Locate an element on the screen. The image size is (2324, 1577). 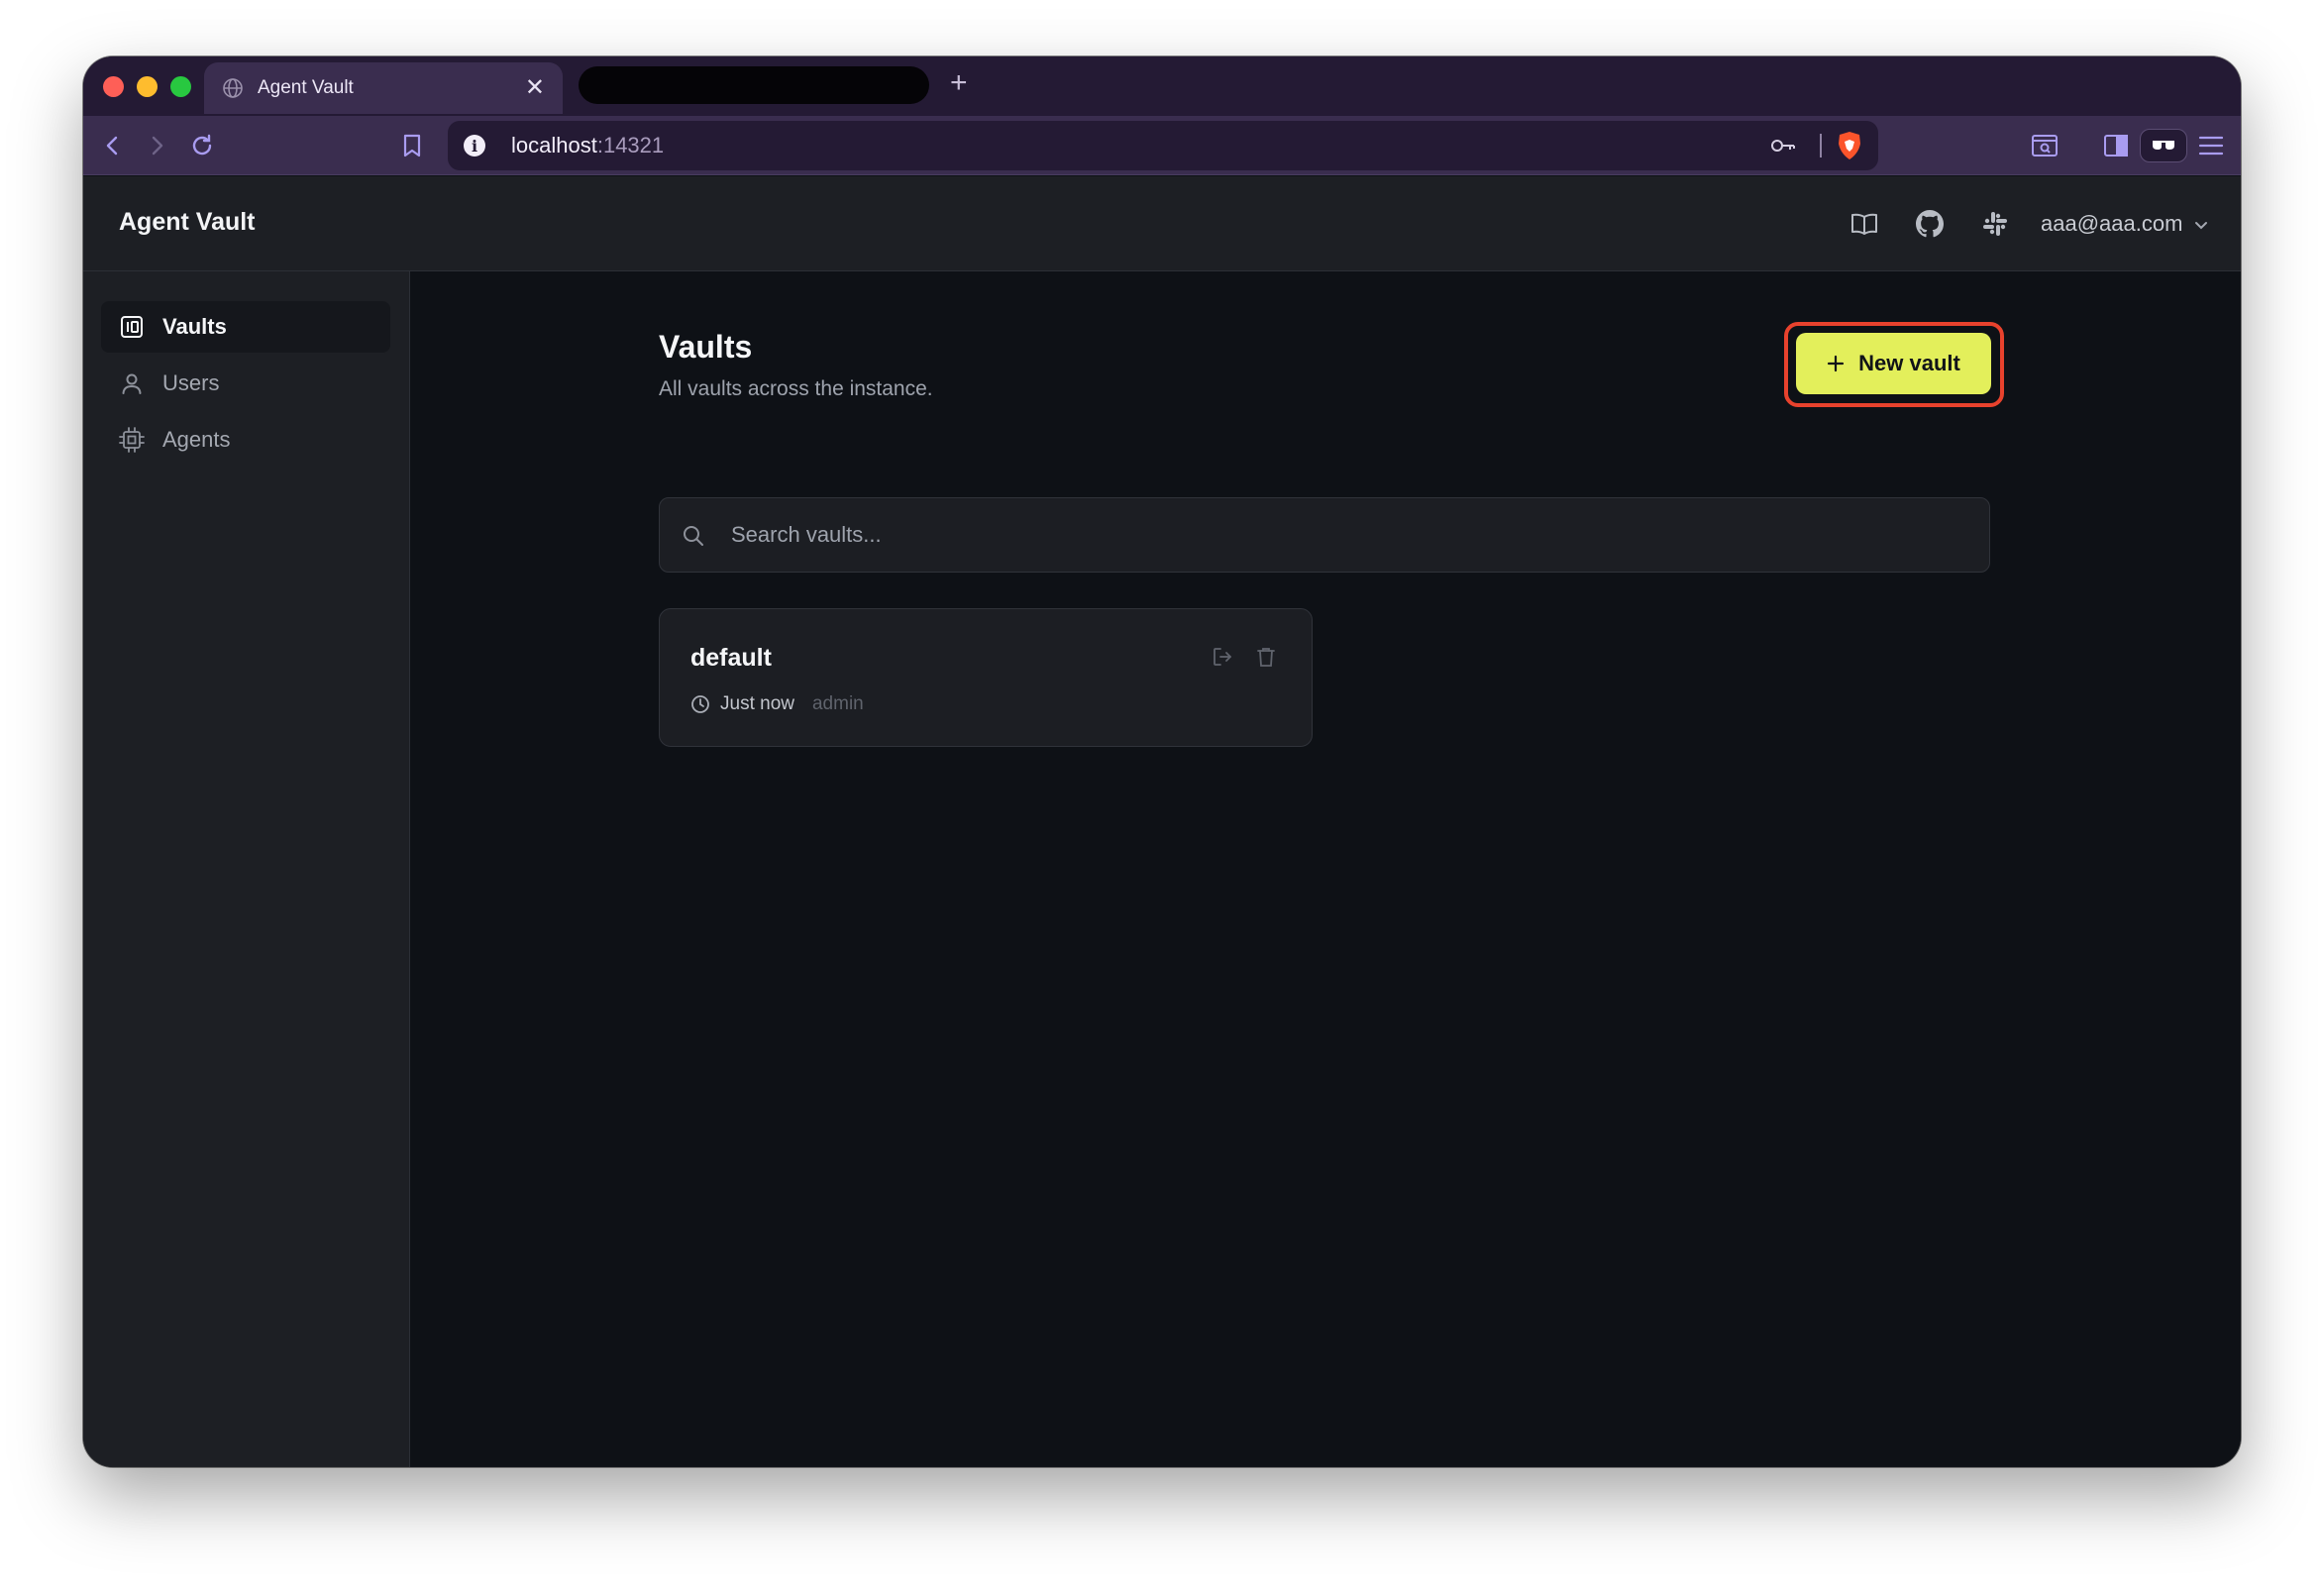
key-icon is located at coordinates (1783, 148).